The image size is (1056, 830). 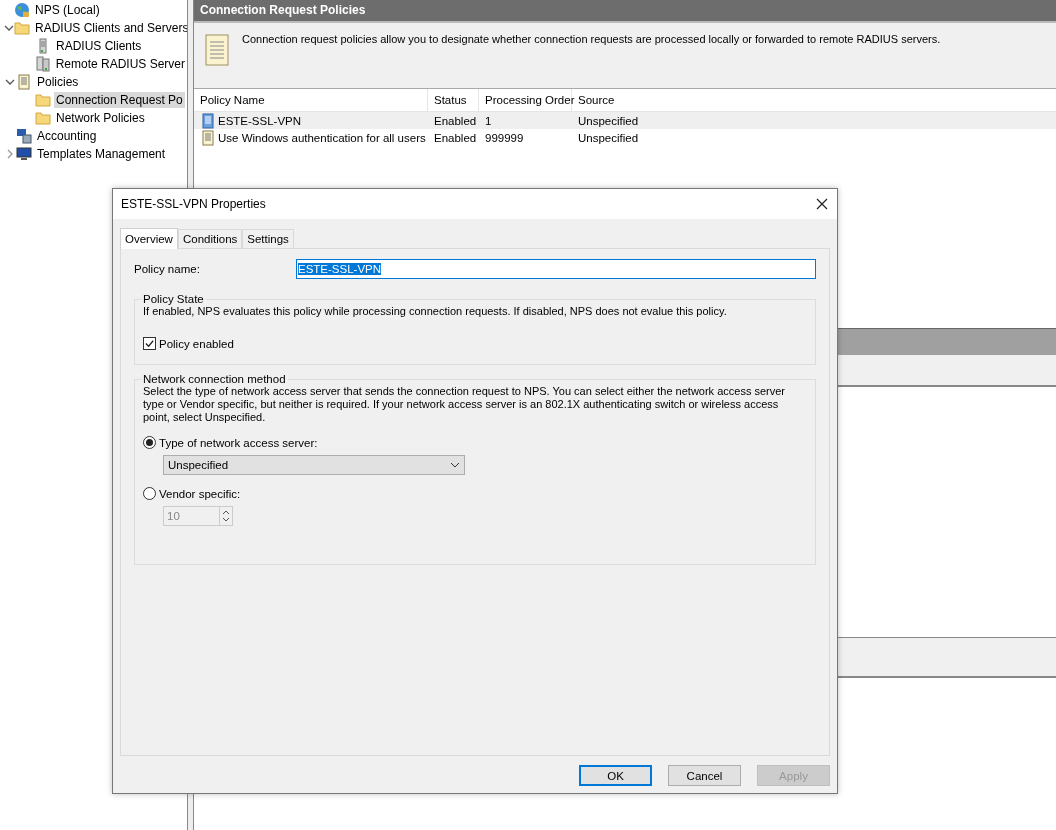 What do you see at coordinates (67, 136) in the screenshot?
I see `tree-item: Accounting` at bounding box center [67, 136].